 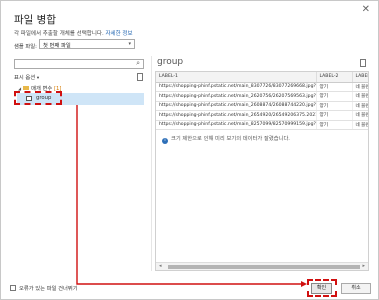 I want to click on group-highlight-box, so click(x=38, y=98).